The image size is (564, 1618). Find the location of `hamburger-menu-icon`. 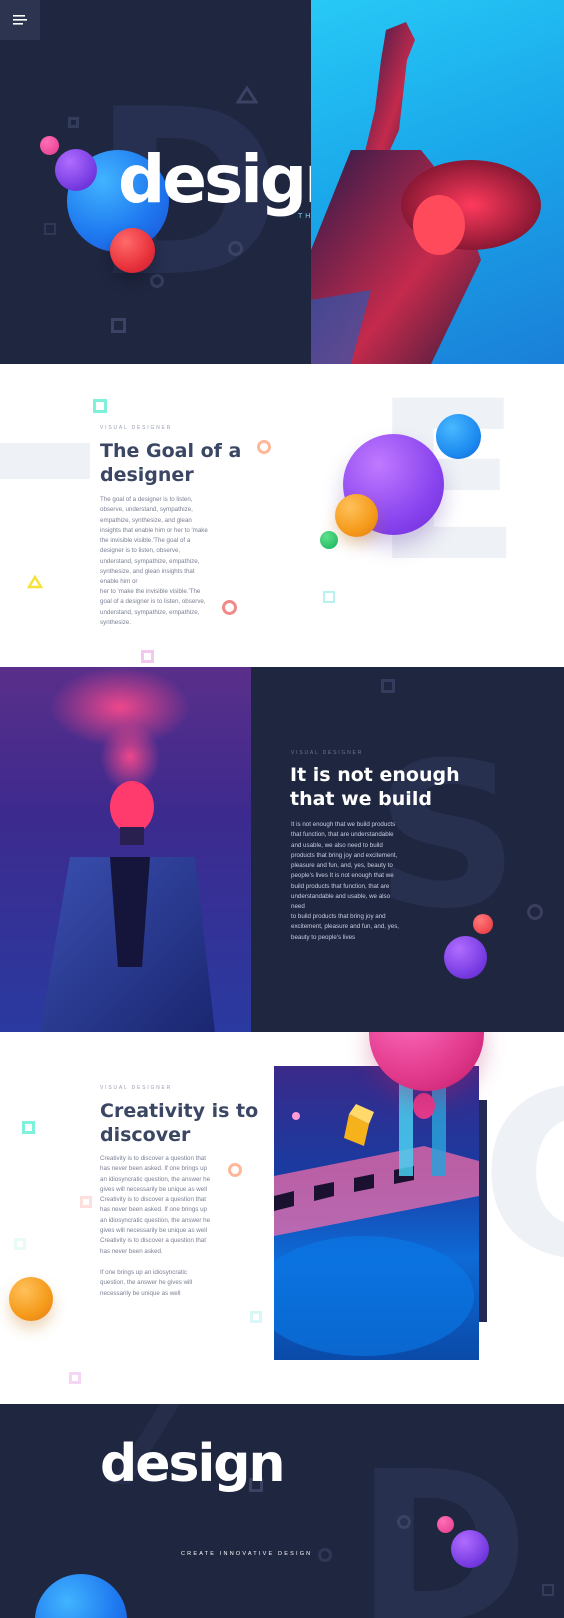

hamburger-menu-icon is located at coordinates (20, 20).